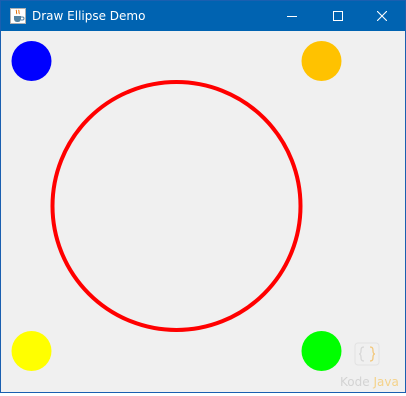  Describe the element at coordinates (321, 351) in the screenshot. I see `green-filled-circle` at that location.